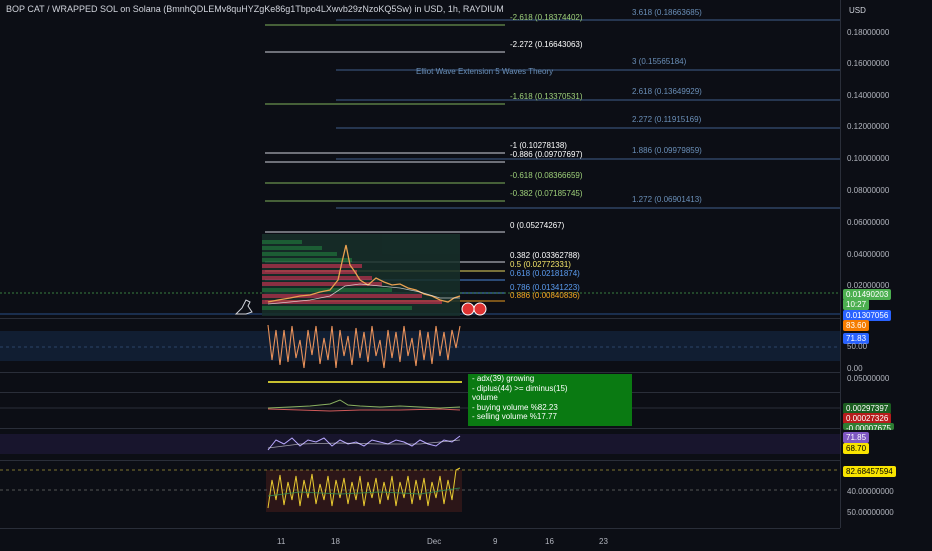  I want to click on fib-label: -2.618 (0.18374402), so click(546, 17).